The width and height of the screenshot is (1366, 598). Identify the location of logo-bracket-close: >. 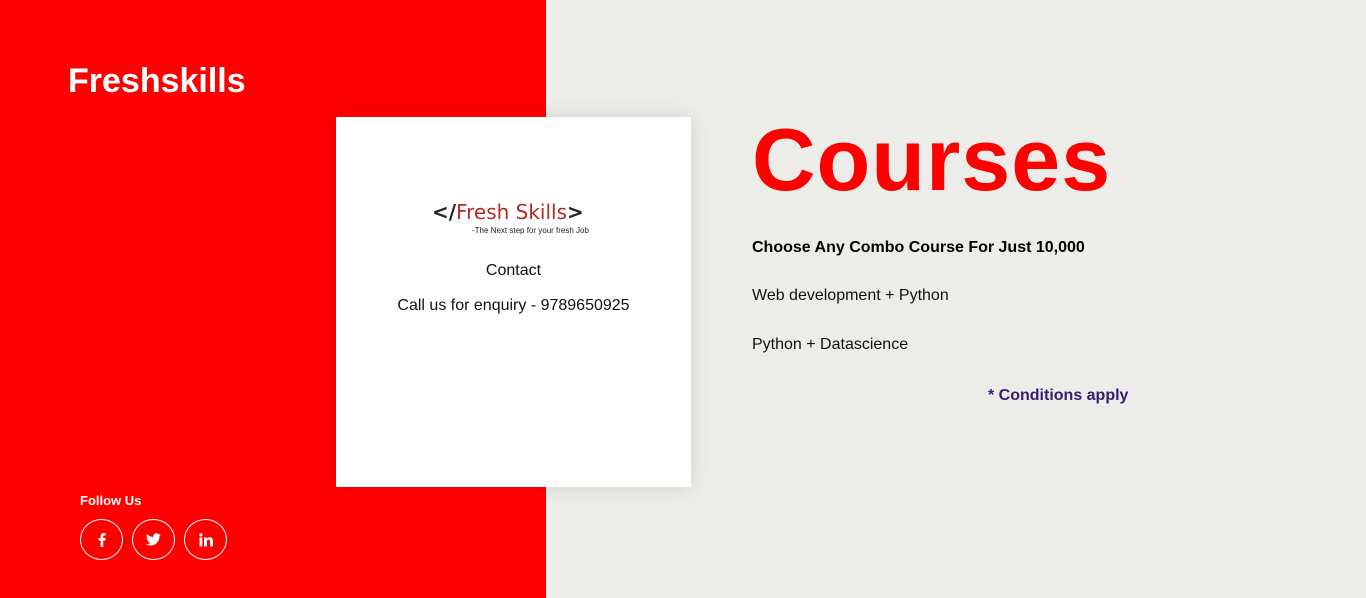
(575, 212).